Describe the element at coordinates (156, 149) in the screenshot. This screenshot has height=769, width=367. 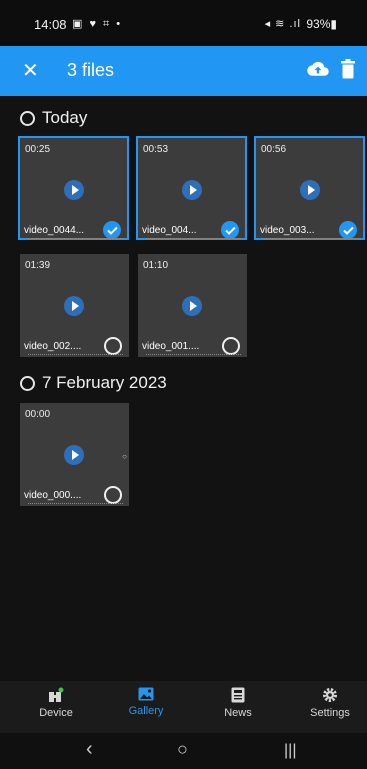
I see `video-duration: 00:53` at that location.